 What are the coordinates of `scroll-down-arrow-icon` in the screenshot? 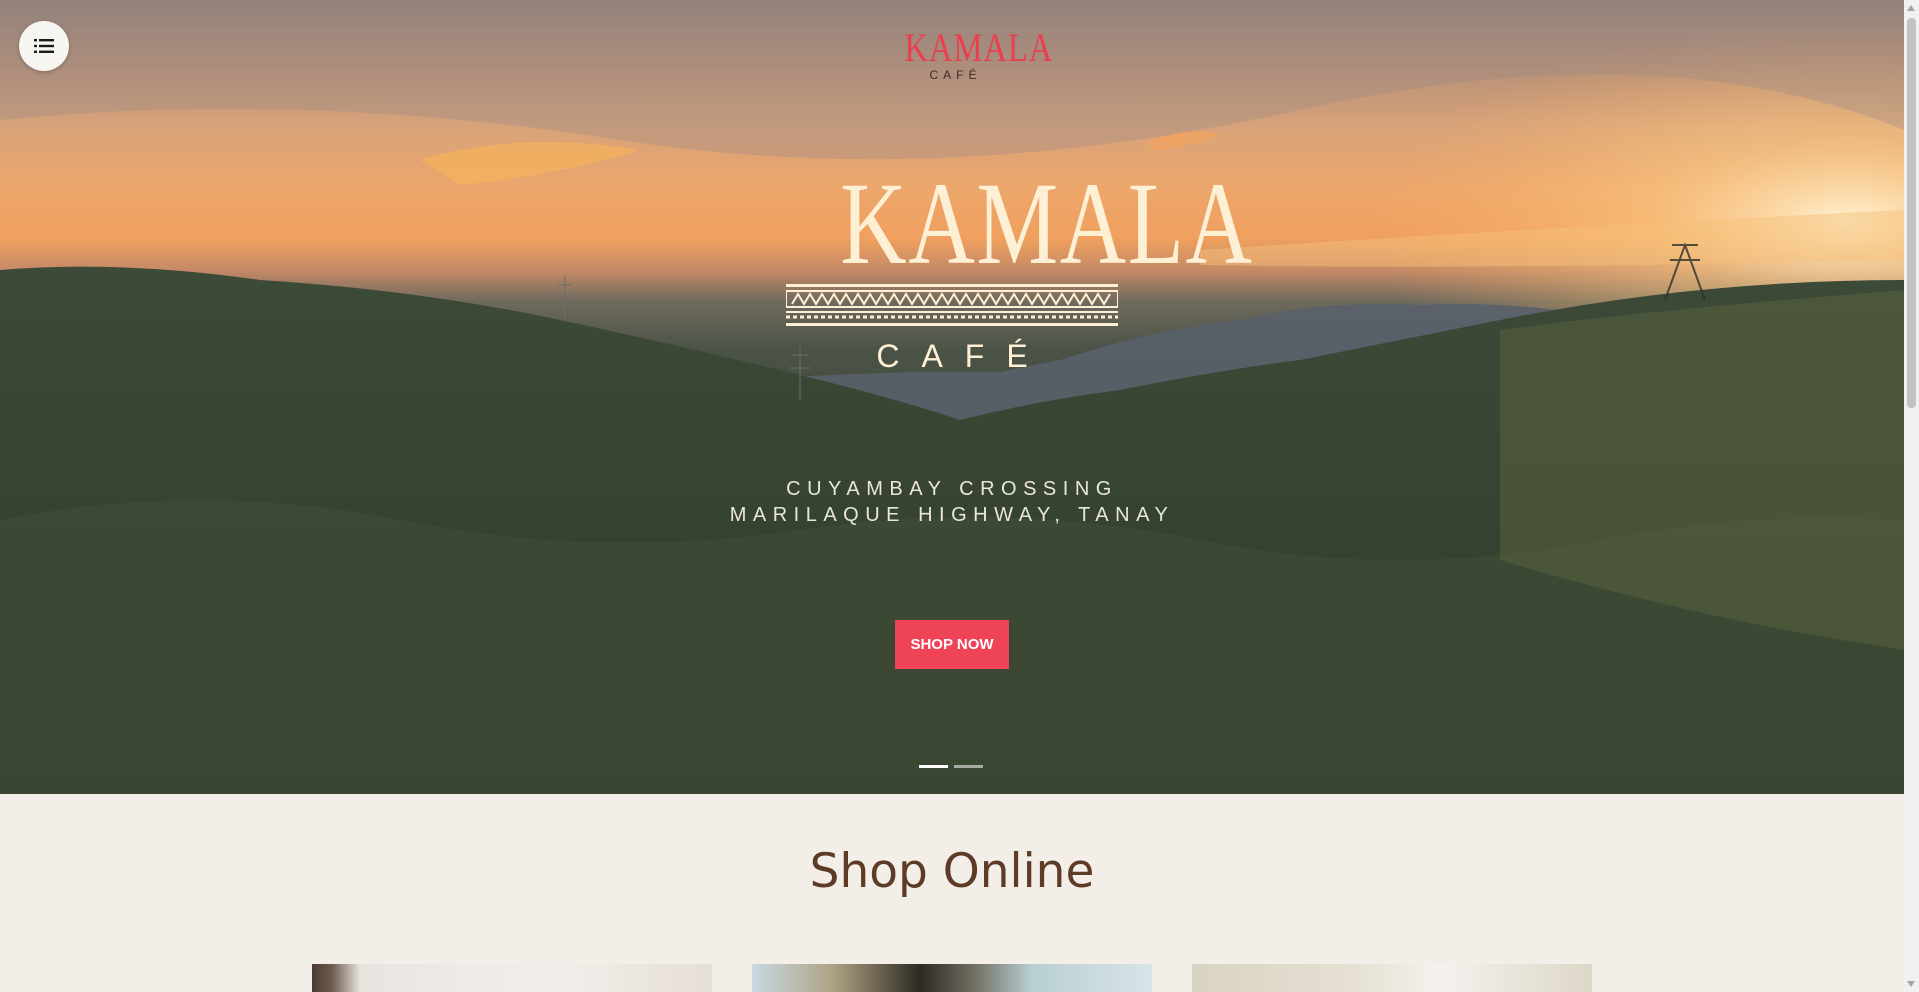 It's located at (1911, 984).